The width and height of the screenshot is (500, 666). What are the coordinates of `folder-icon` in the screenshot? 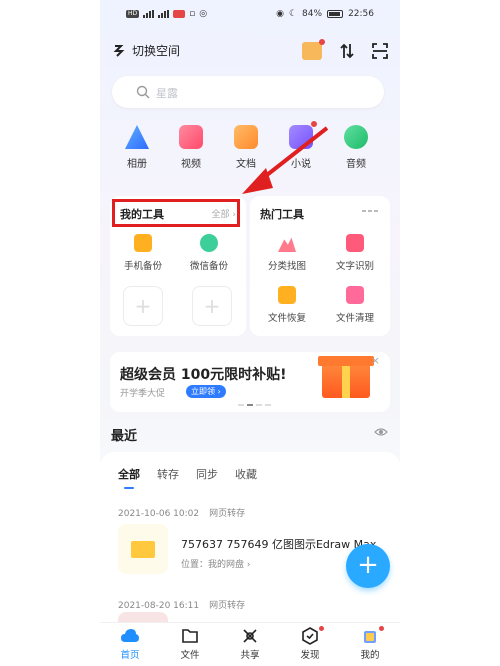 It's located at (143, 549).